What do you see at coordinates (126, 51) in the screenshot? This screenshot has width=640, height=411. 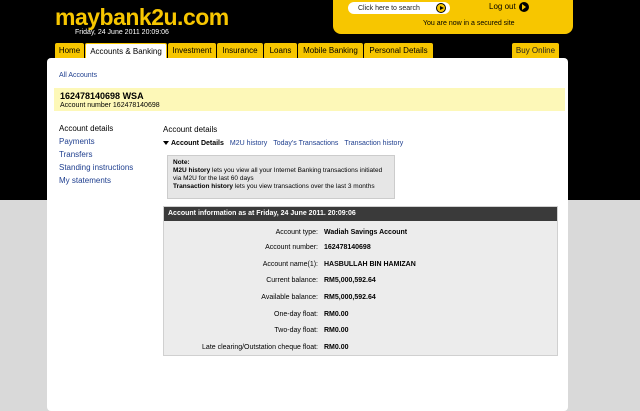 I see `tab-accounts-banking: Accounts & Banking` at bounding box center [126, 51].